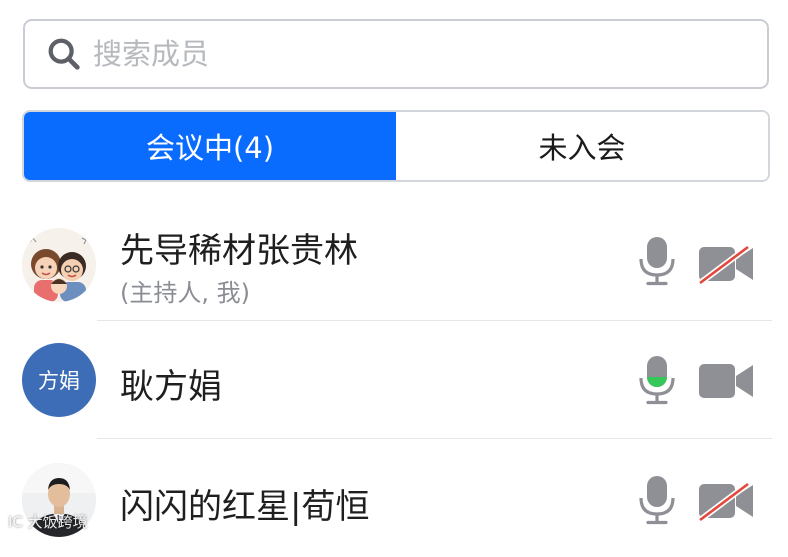 This screenshot has width=788, height=557. Describe the element at coordinates (210, 146) in the screenshot. I see `tab-in-meeting: 会议中(4)` at that location.